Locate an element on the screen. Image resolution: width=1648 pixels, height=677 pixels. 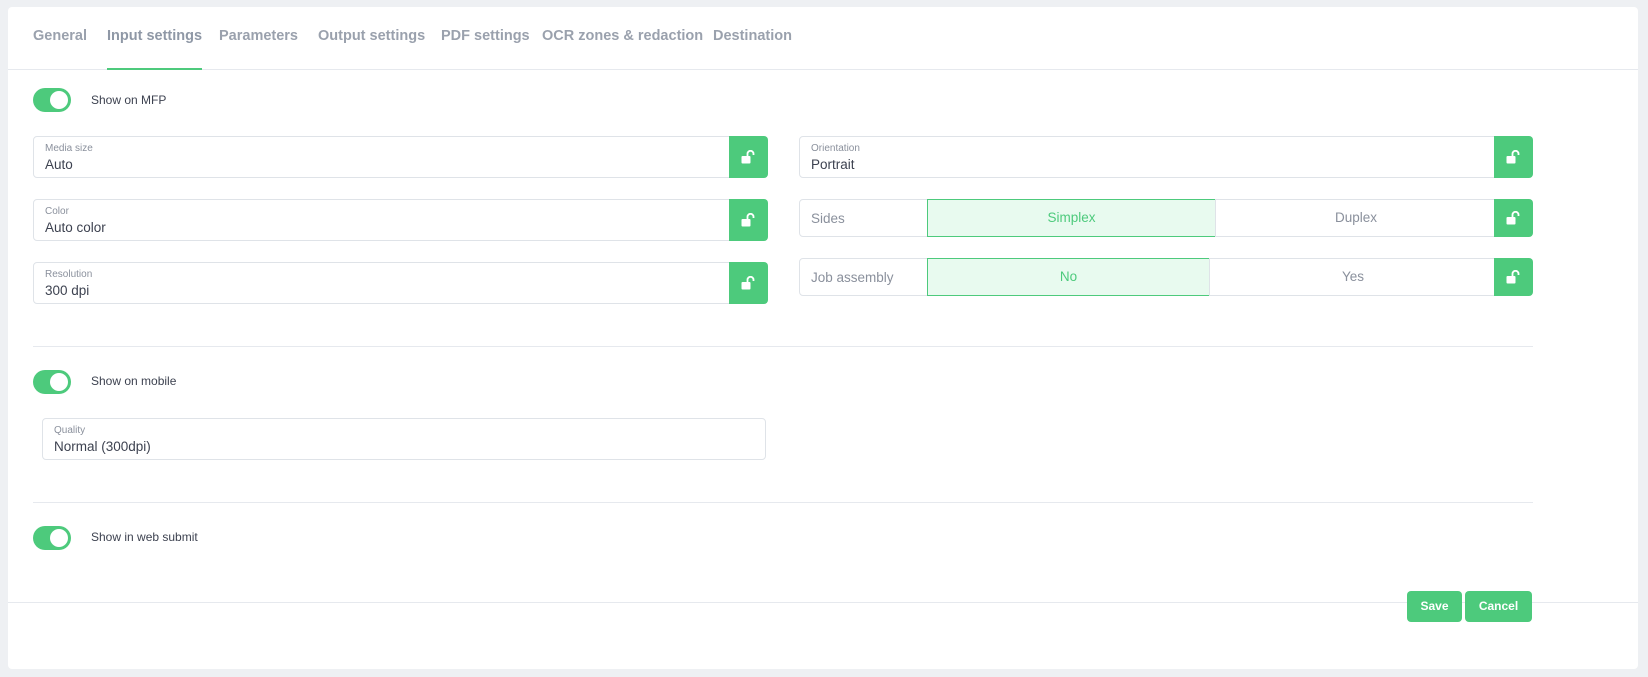
color-lock-button is located at coordinates (748, 220).